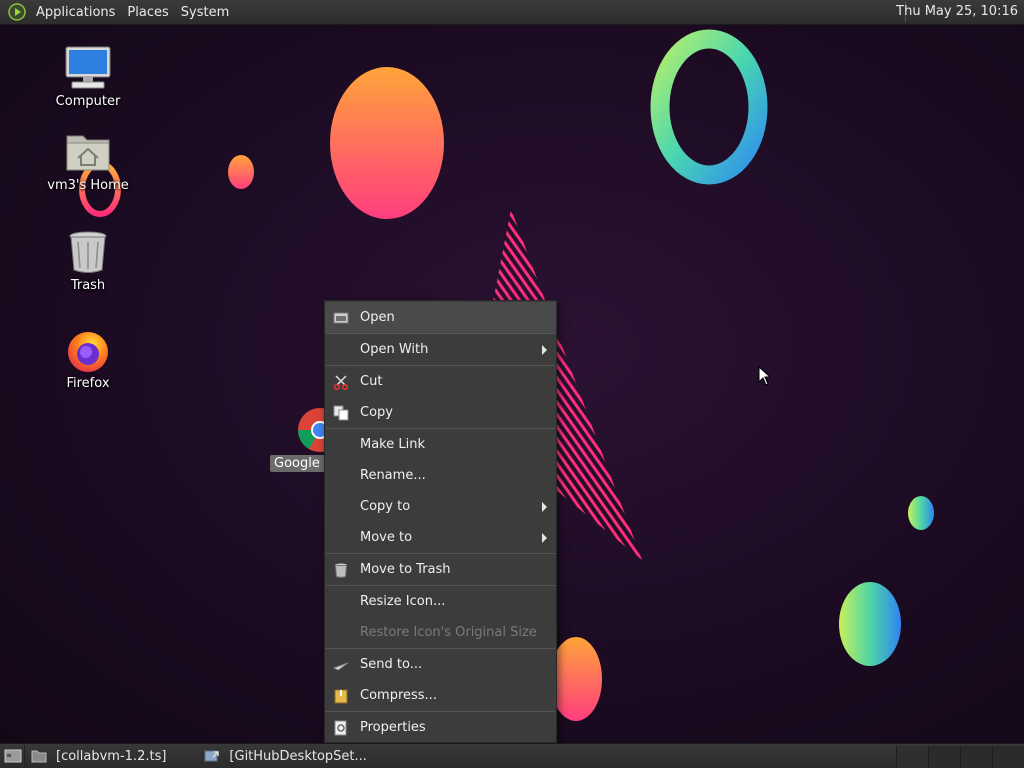 The width and height of the screenshot is (1024, 768). Describe the element at coordinates (440, 317) in the screenshot. I see `menu-item-open: Open` at that location.